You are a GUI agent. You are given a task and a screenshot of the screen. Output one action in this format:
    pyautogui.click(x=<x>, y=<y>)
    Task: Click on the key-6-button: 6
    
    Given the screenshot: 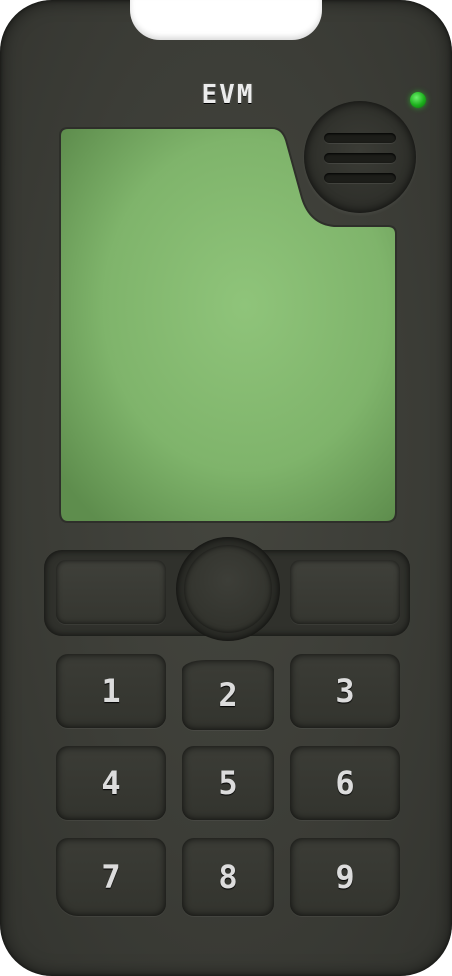 What is the action you would take?
    pyautogui.click(x=345, y=783)
    